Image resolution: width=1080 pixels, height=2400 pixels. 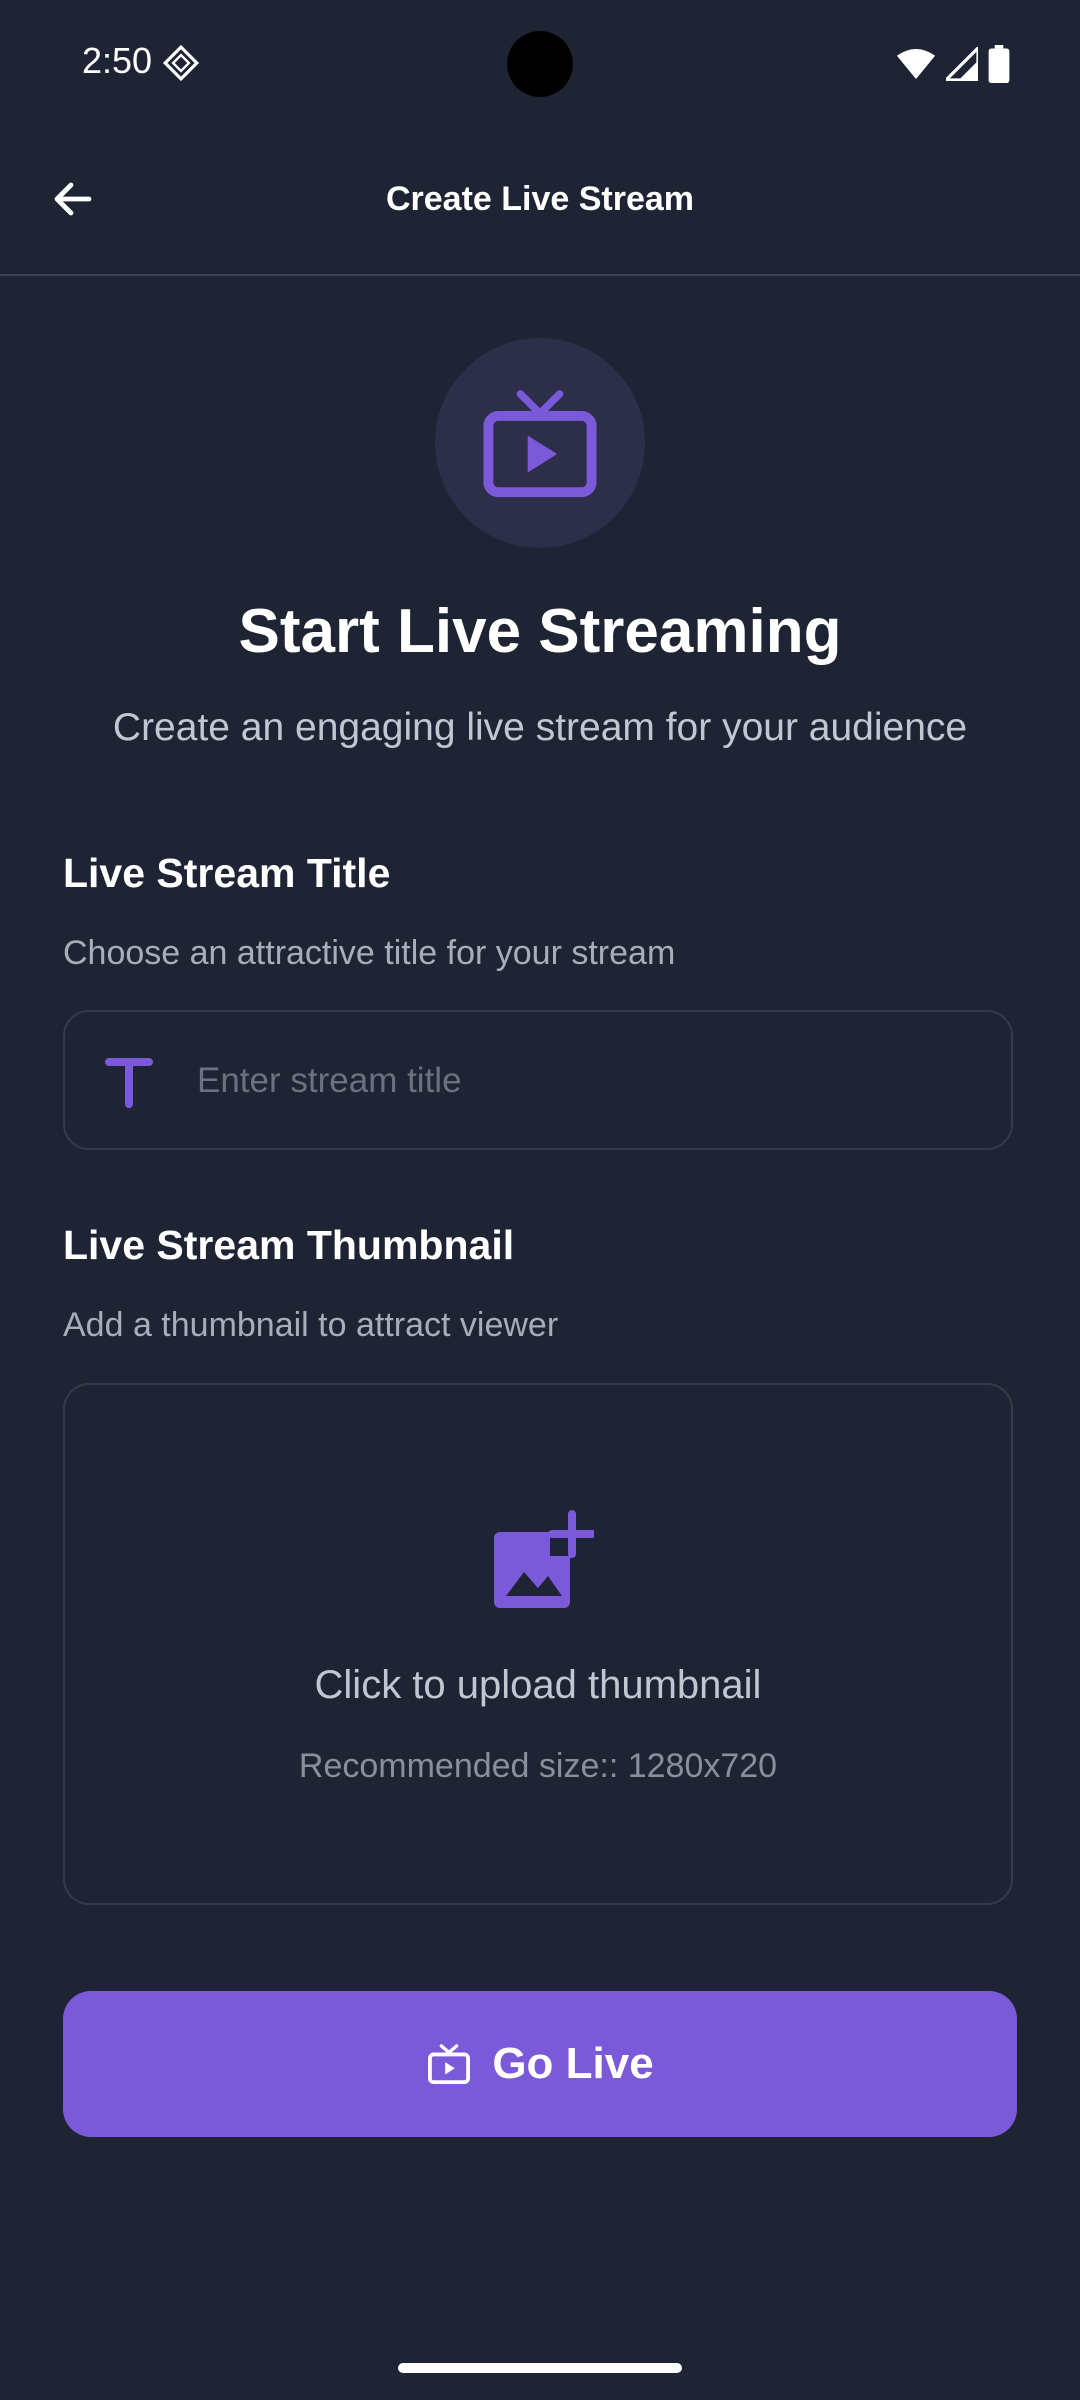 I want to click on status-time: 2:50, so click(x=117, y=60).